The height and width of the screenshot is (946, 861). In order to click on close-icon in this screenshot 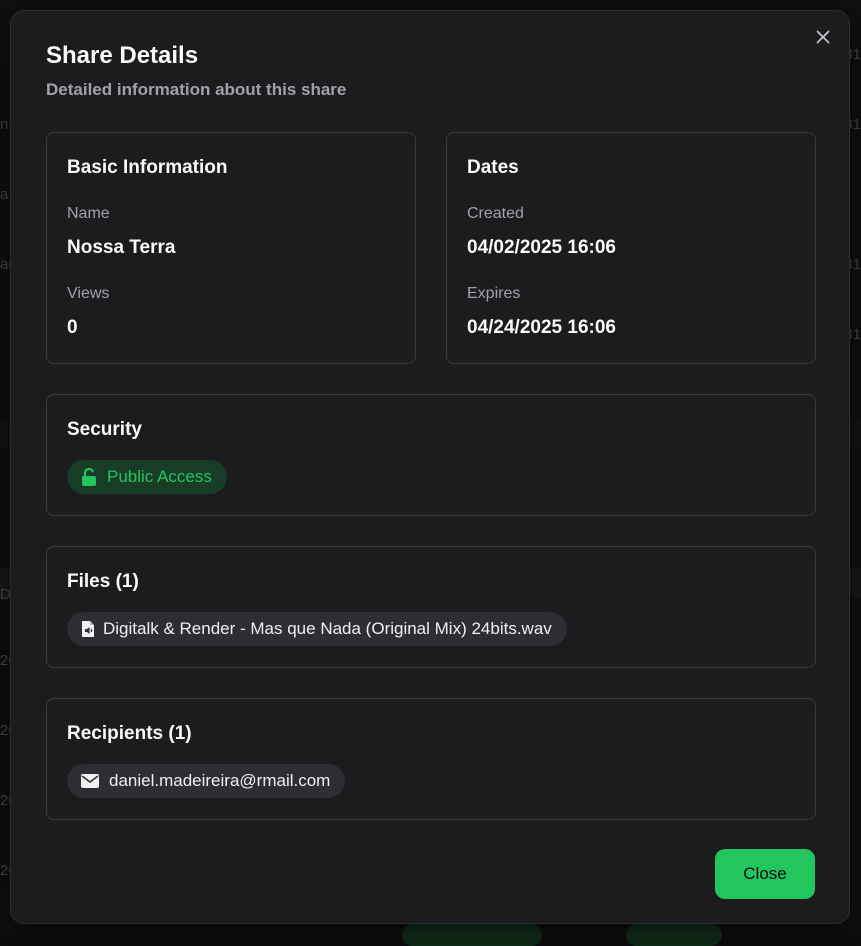, I will do `click(823, 37)`.